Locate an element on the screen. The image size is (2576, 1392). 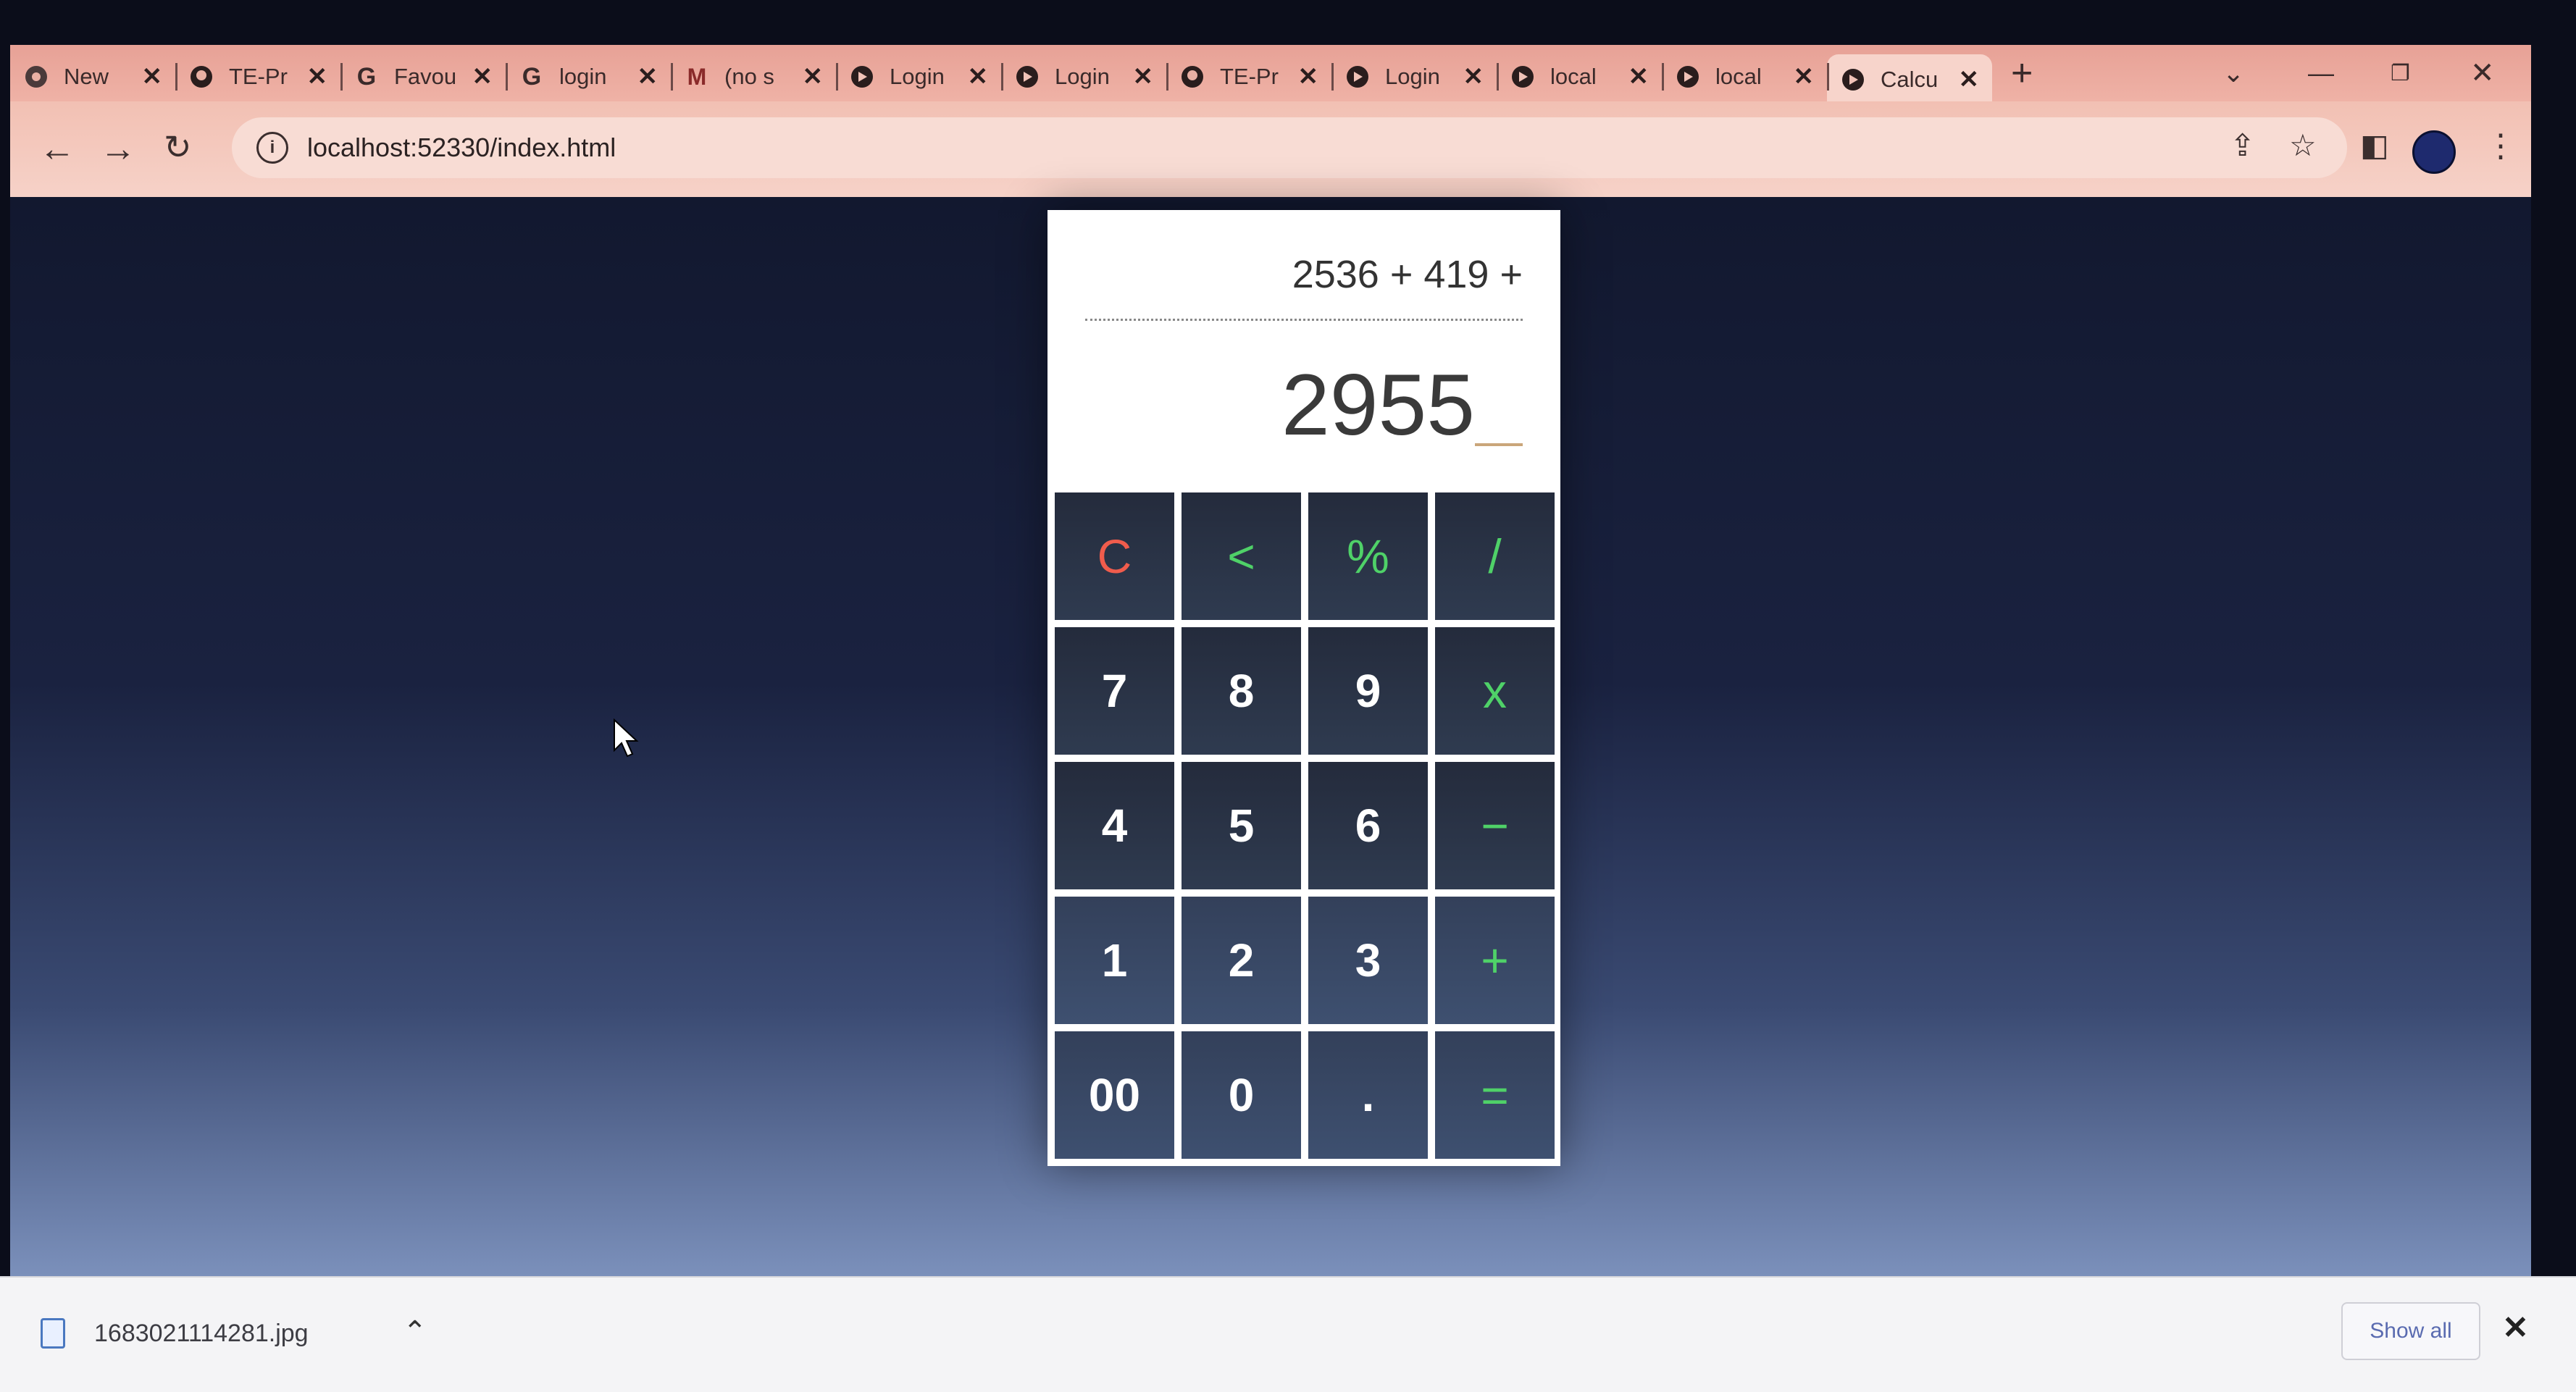
bookmark-star-icon: ☆ is located at coordinates (2303, 145).